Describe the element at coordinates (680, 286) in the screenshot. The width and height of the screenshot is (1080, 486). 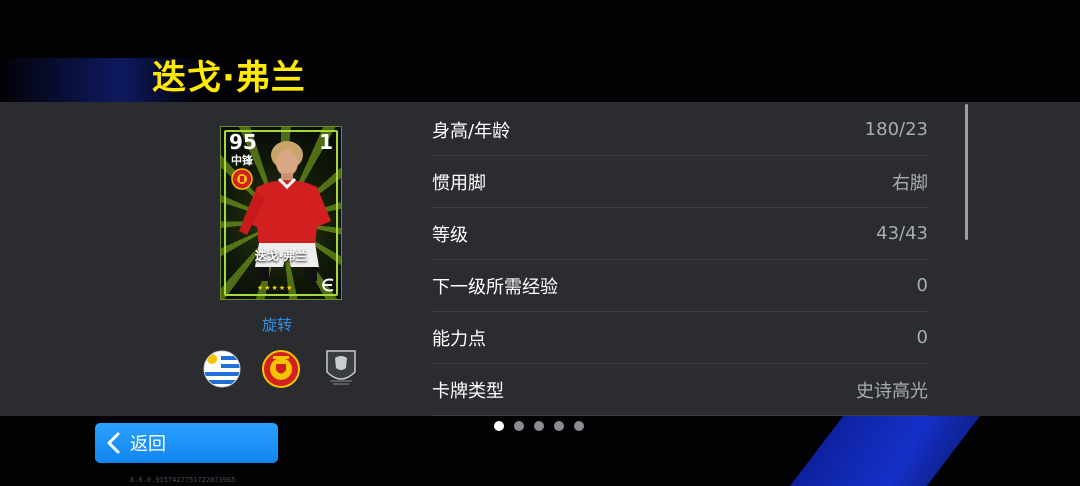
I see `stat-row-next-level-exp: 下一级所需经验 0` at that location.